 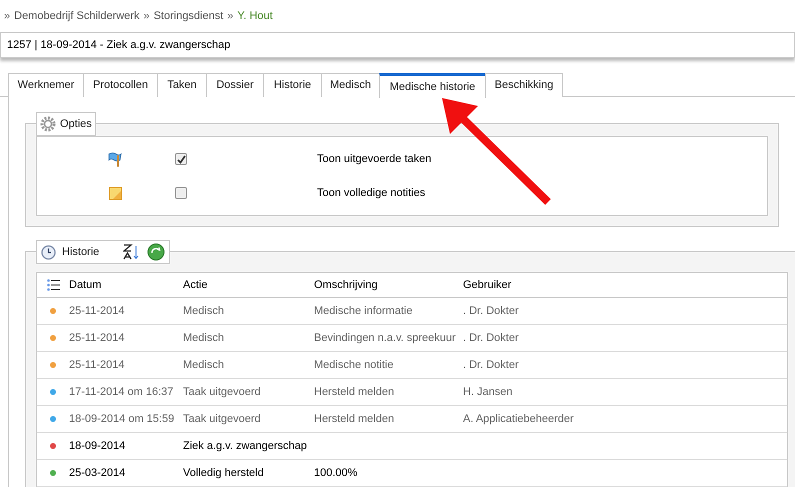 I want to click on table-cell: Medische notitie, so click(x=354, y=364).